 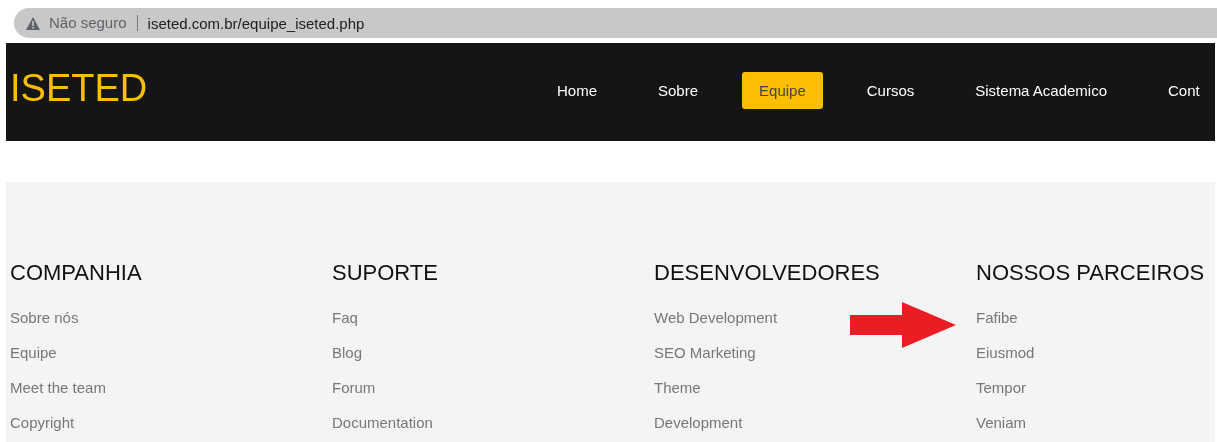 What do you see at coordinates (93, 23) in the screenshot?
I see `security-label: Não seguro` at bounding box center [93, 23].